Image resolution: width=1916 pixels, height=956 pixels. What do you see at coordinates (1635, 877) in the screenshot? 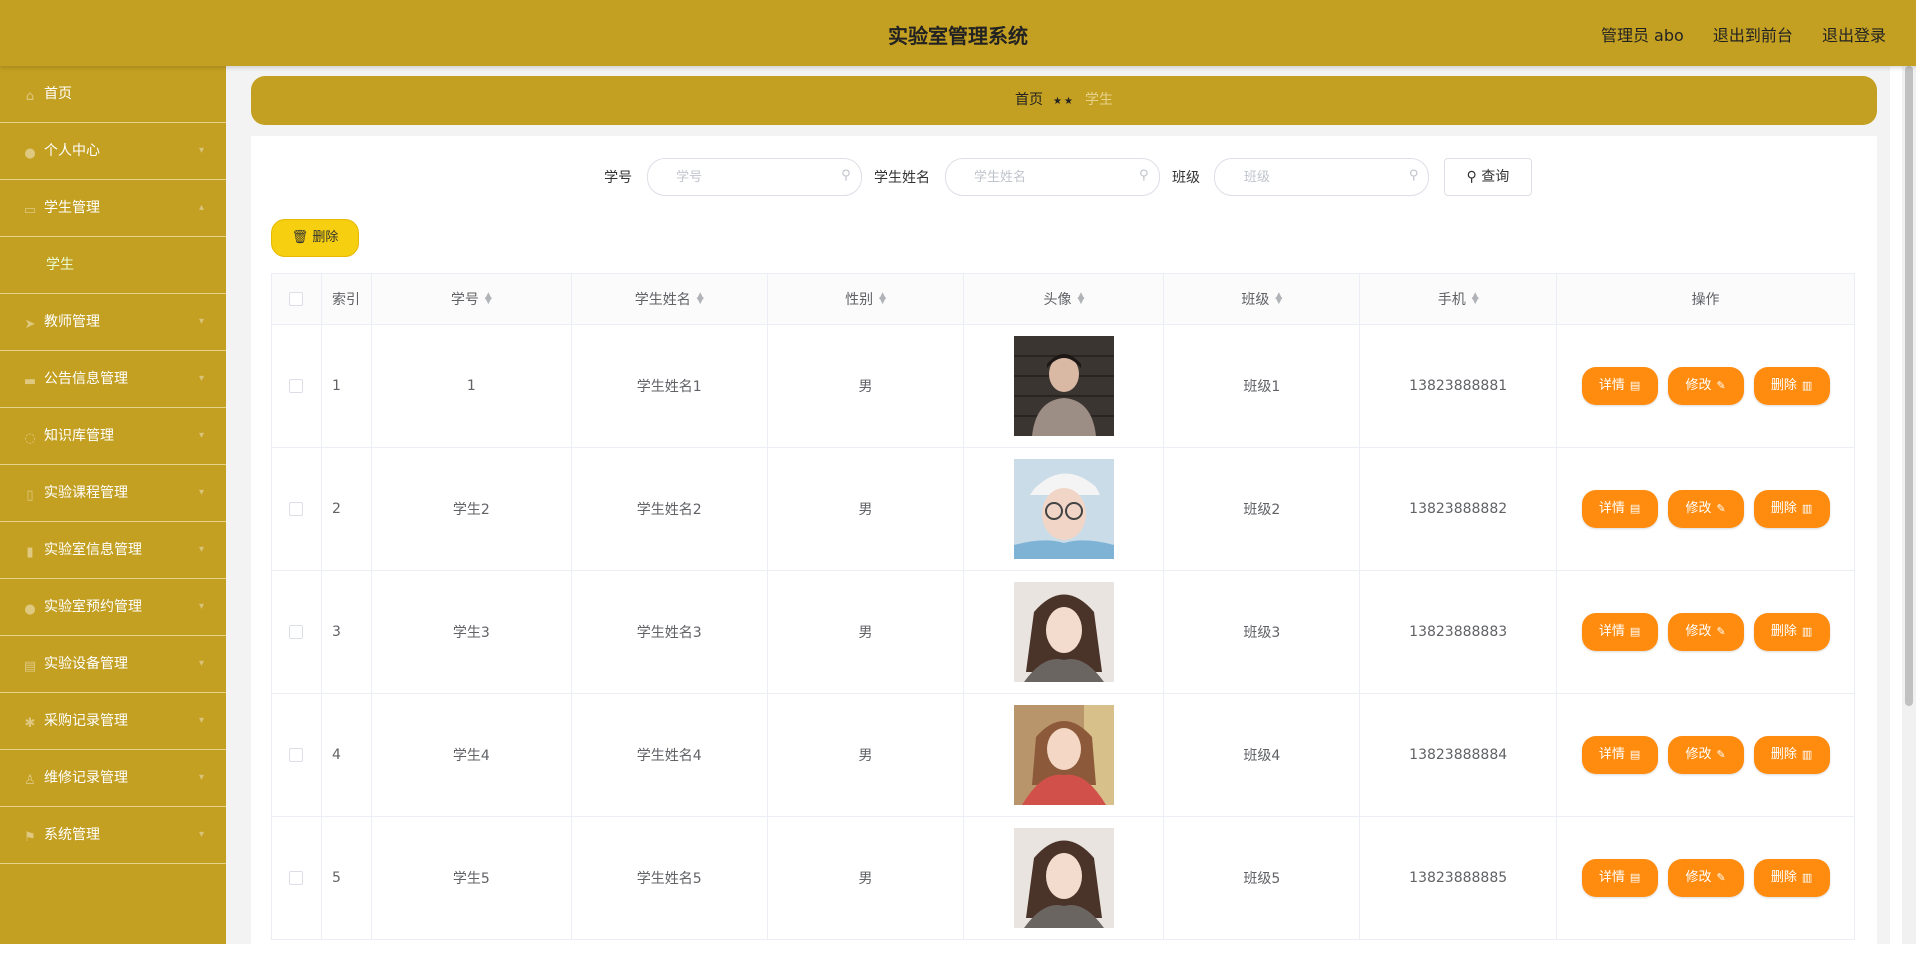
I see `document-icon: ▤` at bounding box center [1635, 877].